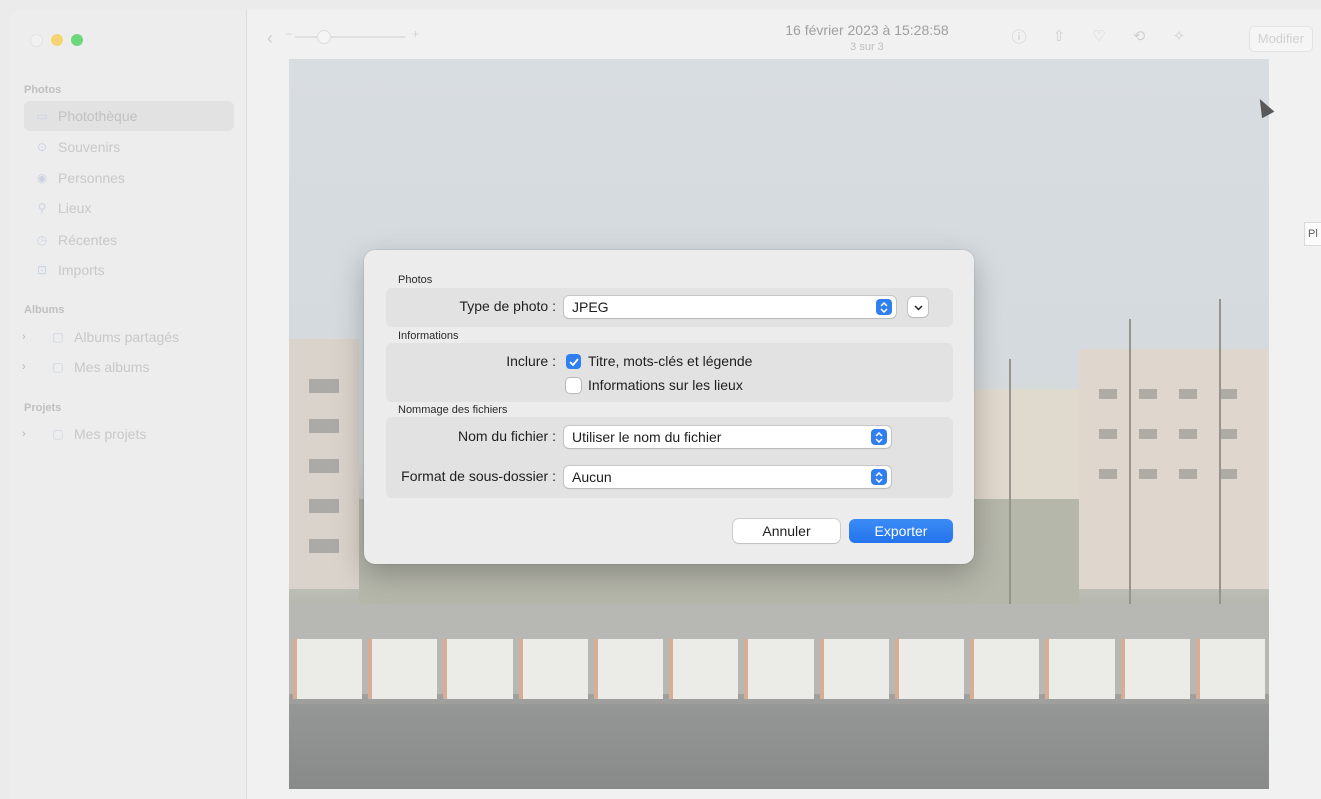  I want to click on disclosure-button, so click(918, 307).